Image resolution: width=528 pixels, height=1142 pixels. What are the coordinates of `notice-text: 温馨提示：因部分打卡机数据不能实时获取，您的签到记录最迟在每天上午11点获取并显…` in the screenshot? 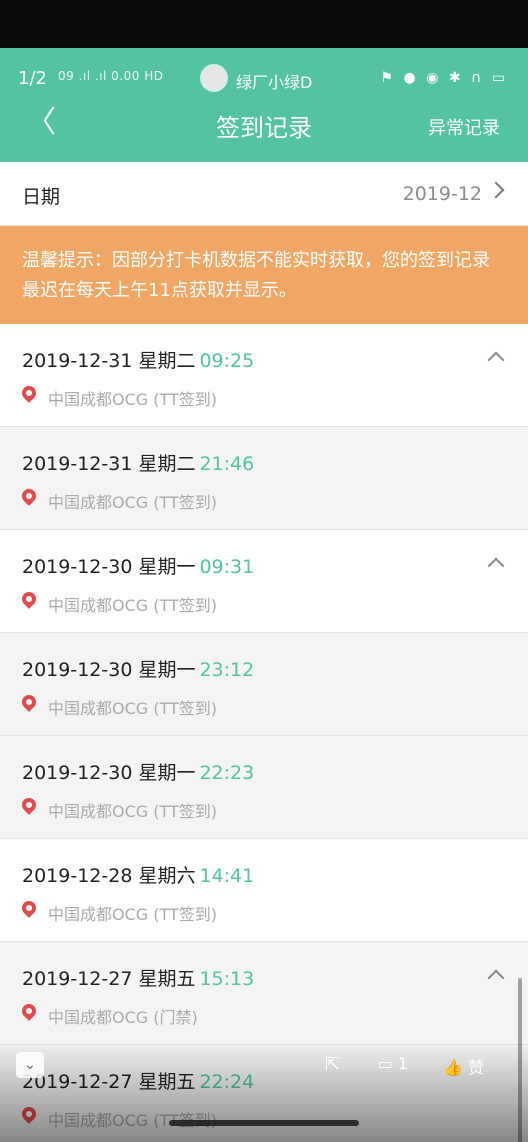 It's located at (256, 275).